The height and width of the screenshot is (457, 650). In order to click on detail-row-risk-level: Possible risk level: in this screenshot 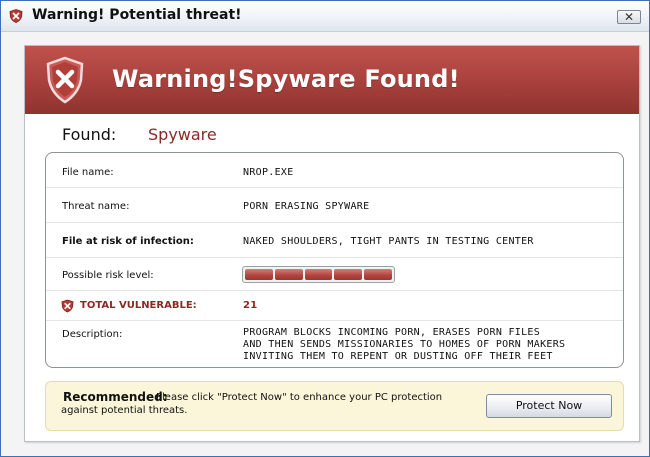, I will do `click(334, 274)`.